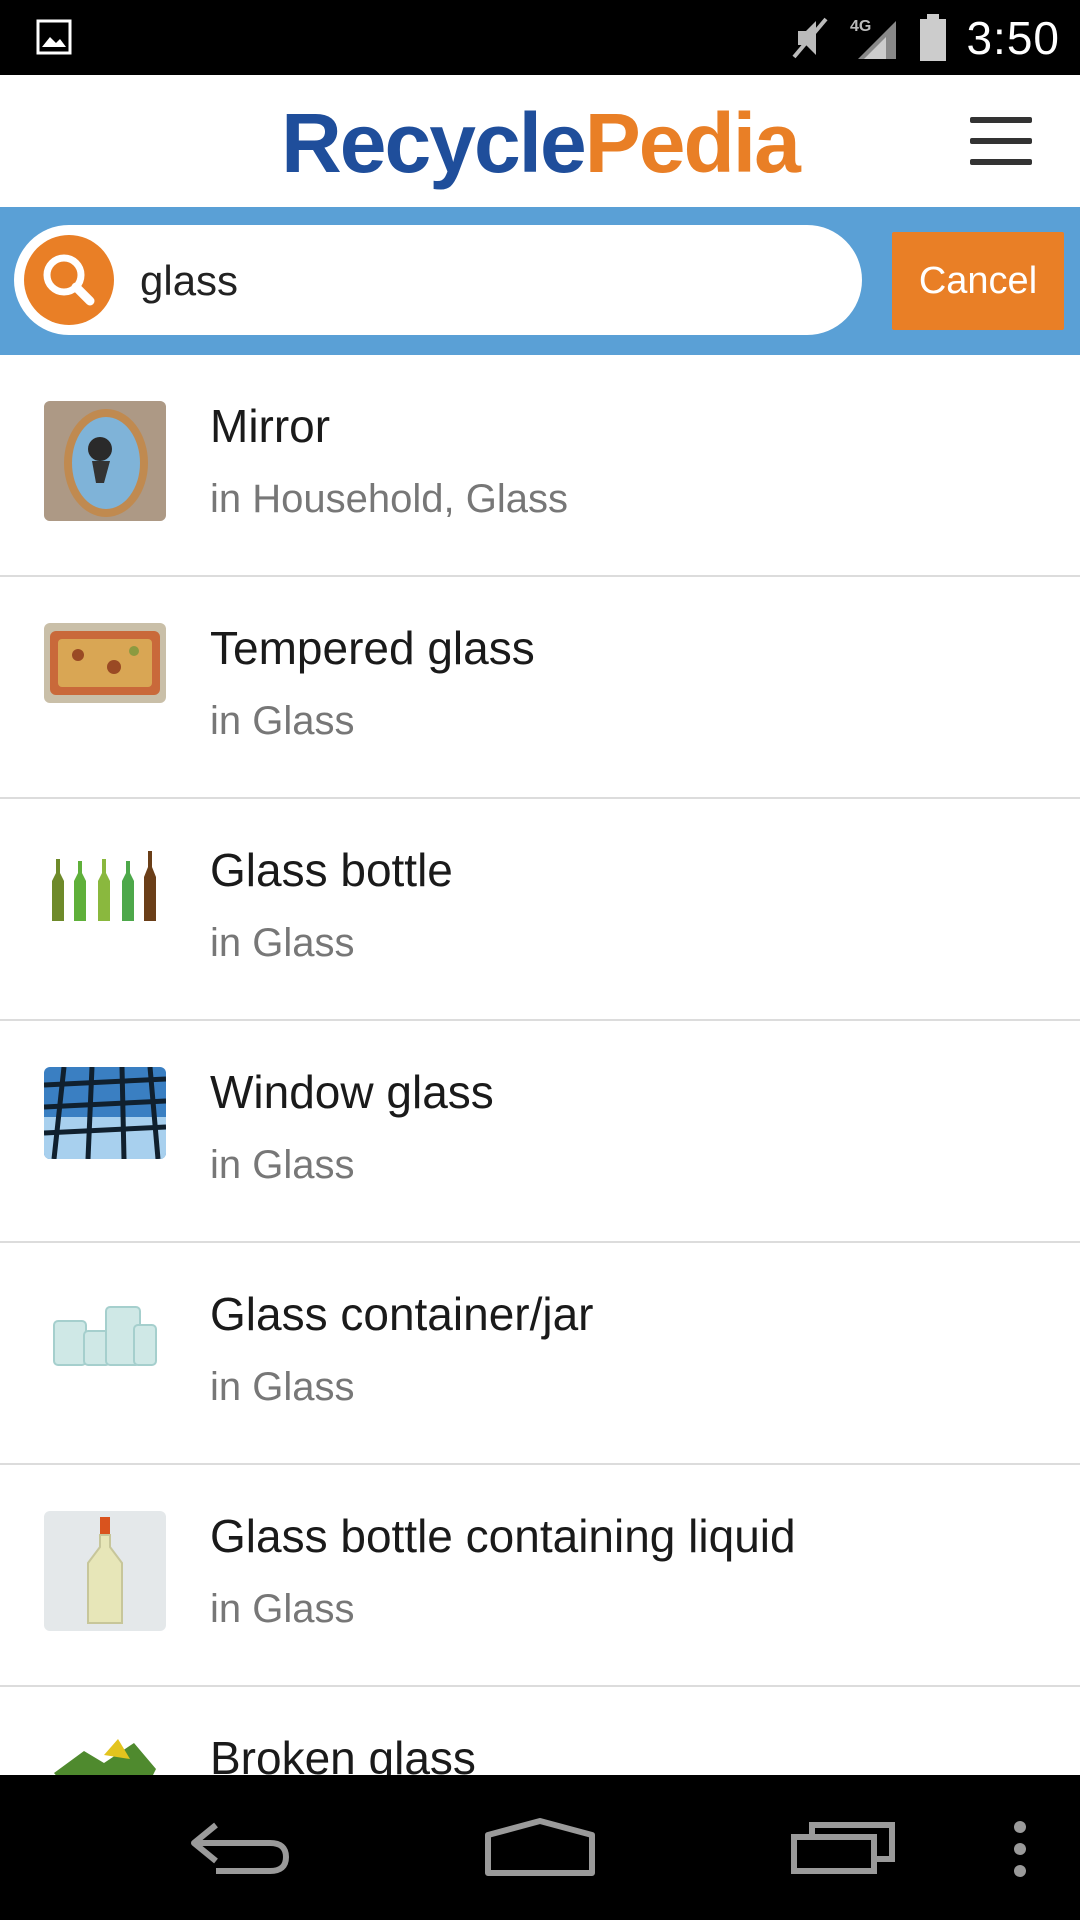 The image size is (1080, 1920). I want to click on search-field, so click(438, 280).